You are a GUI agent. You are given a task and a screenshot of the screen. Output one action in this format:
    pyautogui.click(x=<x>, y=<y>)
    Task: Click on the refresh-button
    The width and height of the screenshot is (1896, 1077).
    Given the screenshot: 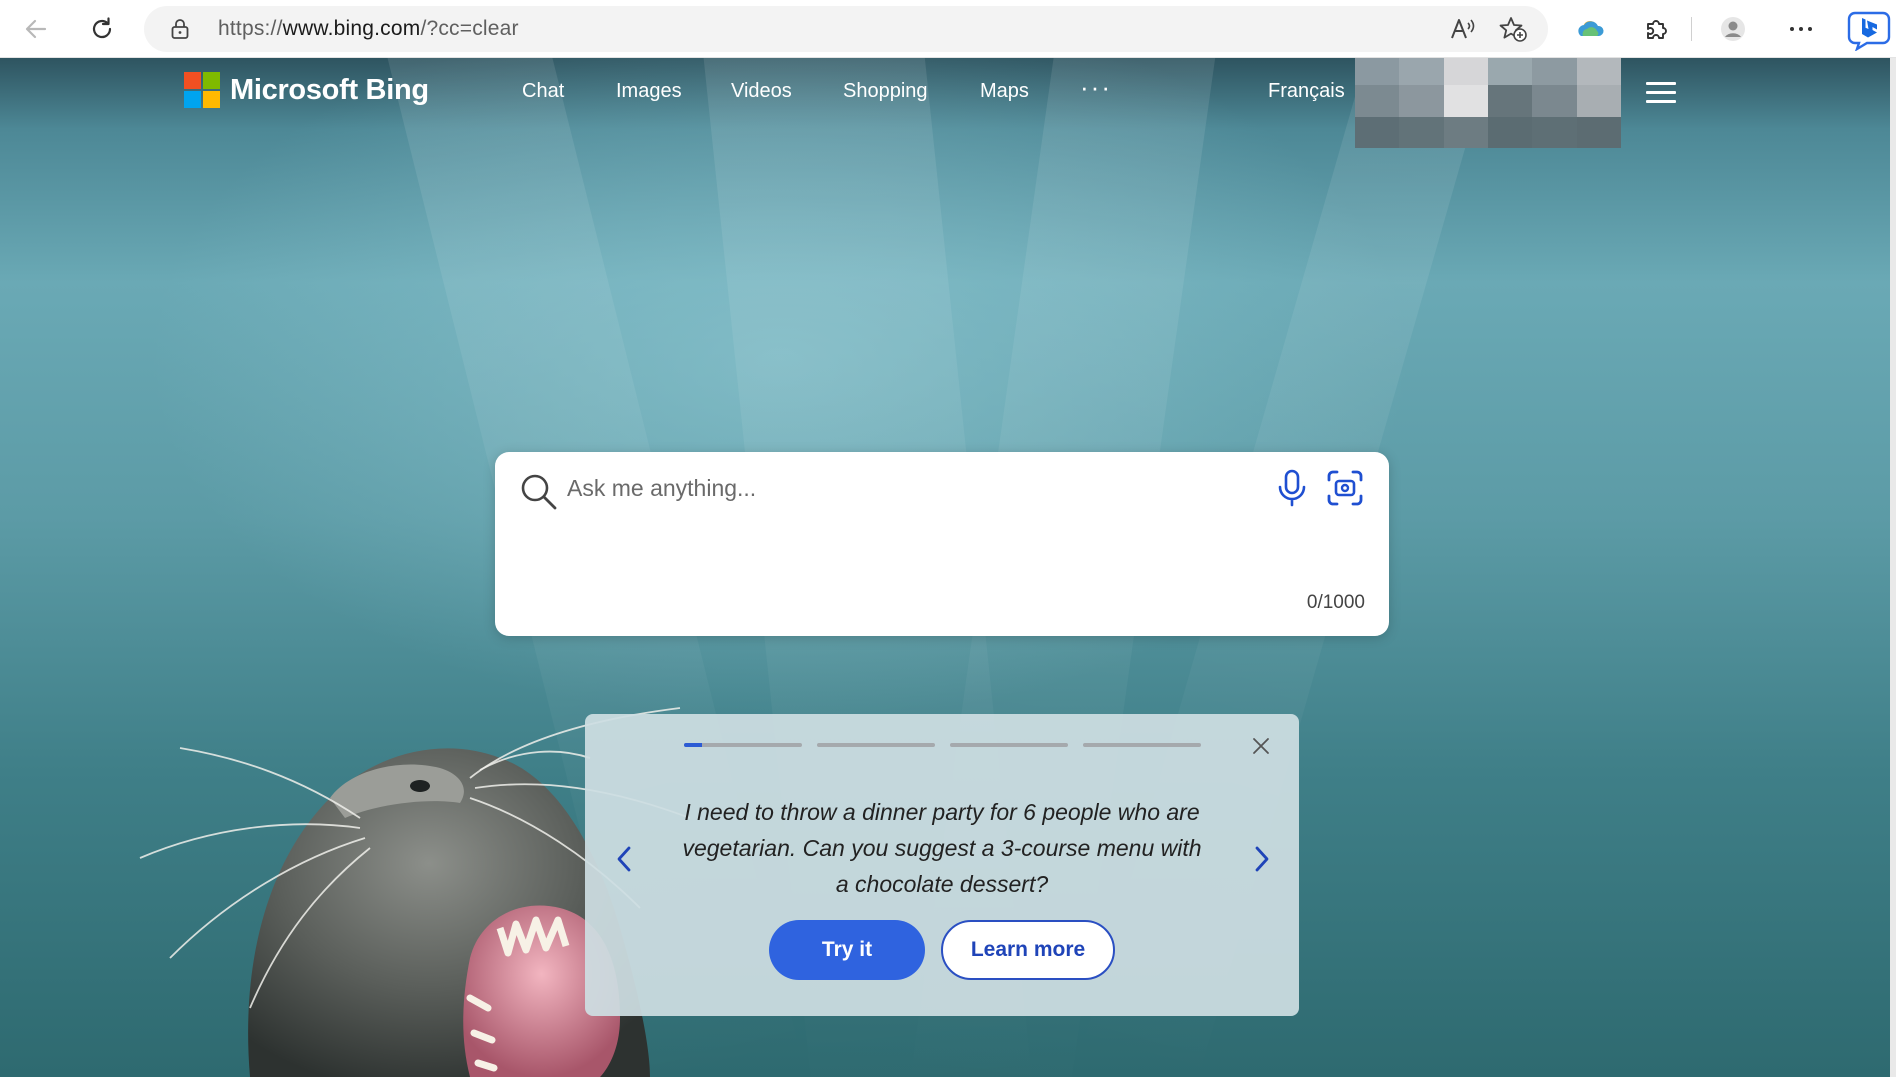 What is the action you would take?
    pyautogui.click(x=102, y=29)
    